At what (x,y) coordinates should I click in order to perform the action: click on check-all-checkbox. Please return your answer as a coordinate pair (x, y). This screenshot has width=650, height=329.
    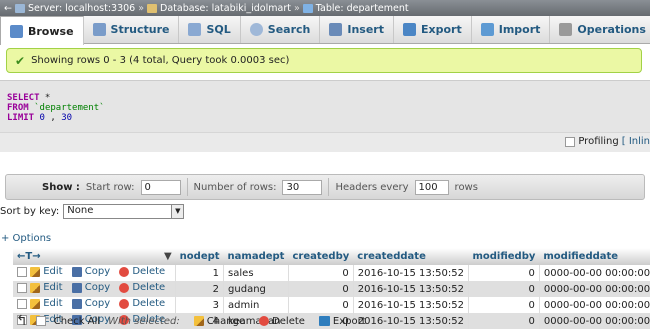
    Looking at the image, I should click on (40, 321).